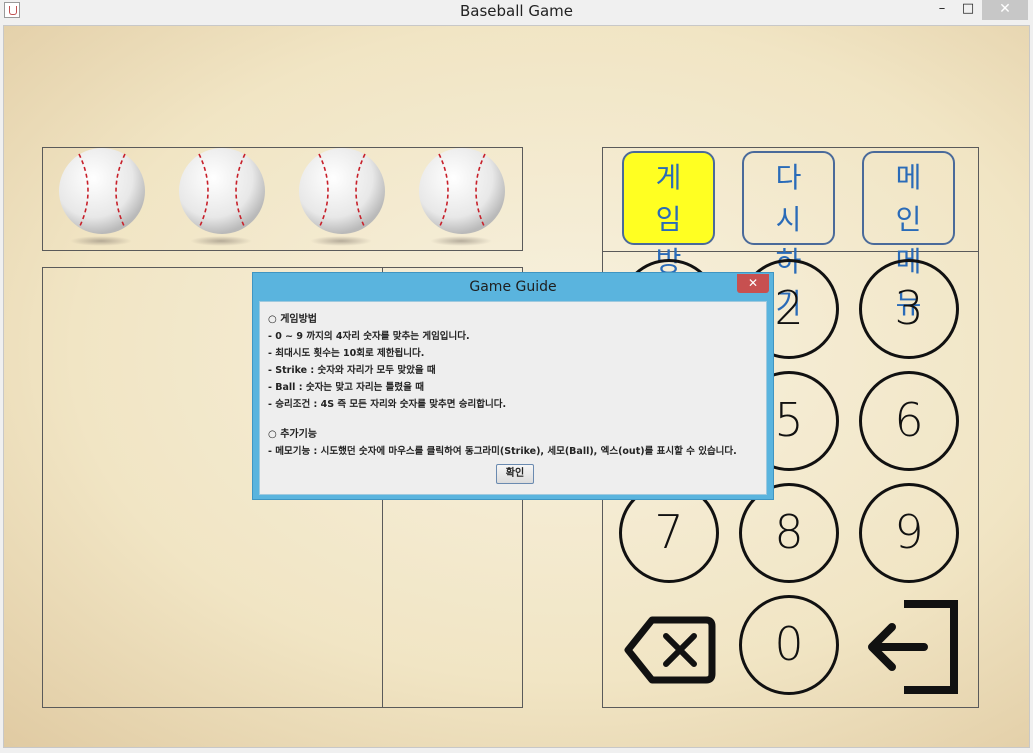 This screenshot has height=753, width=1033. I want to click on restart-label-1: 다 시, so click(796, 198).